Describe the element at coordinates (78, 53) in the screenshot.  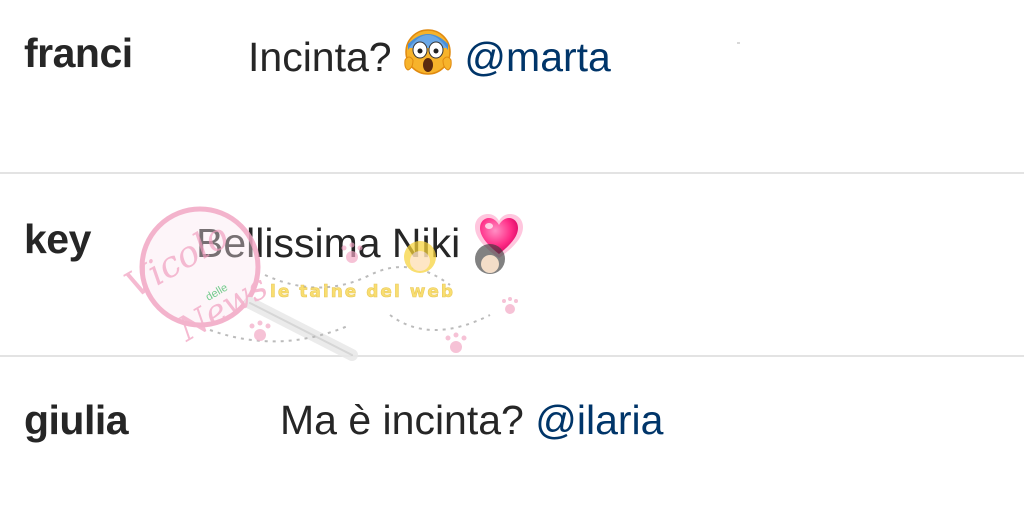
I see `comment-username: franci` at that location.